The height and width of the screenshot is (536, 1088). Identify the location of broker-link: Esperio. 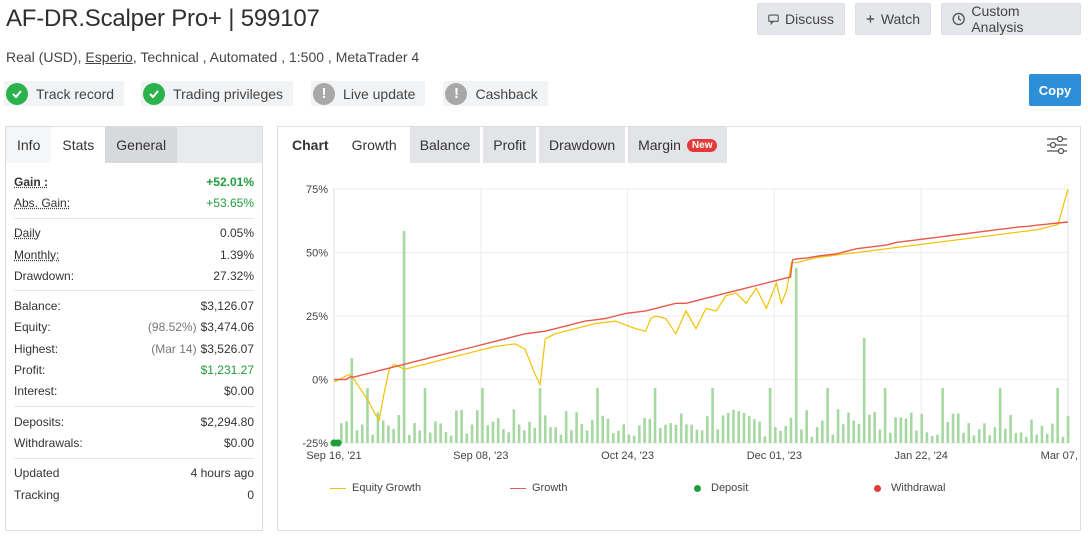
(108, 57).